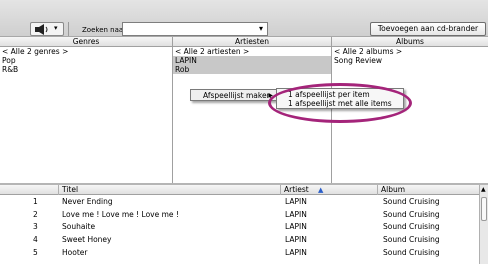  I want to click on table-row: 5 Hooter LAPIN Sound Cruising, so click(239, 252).